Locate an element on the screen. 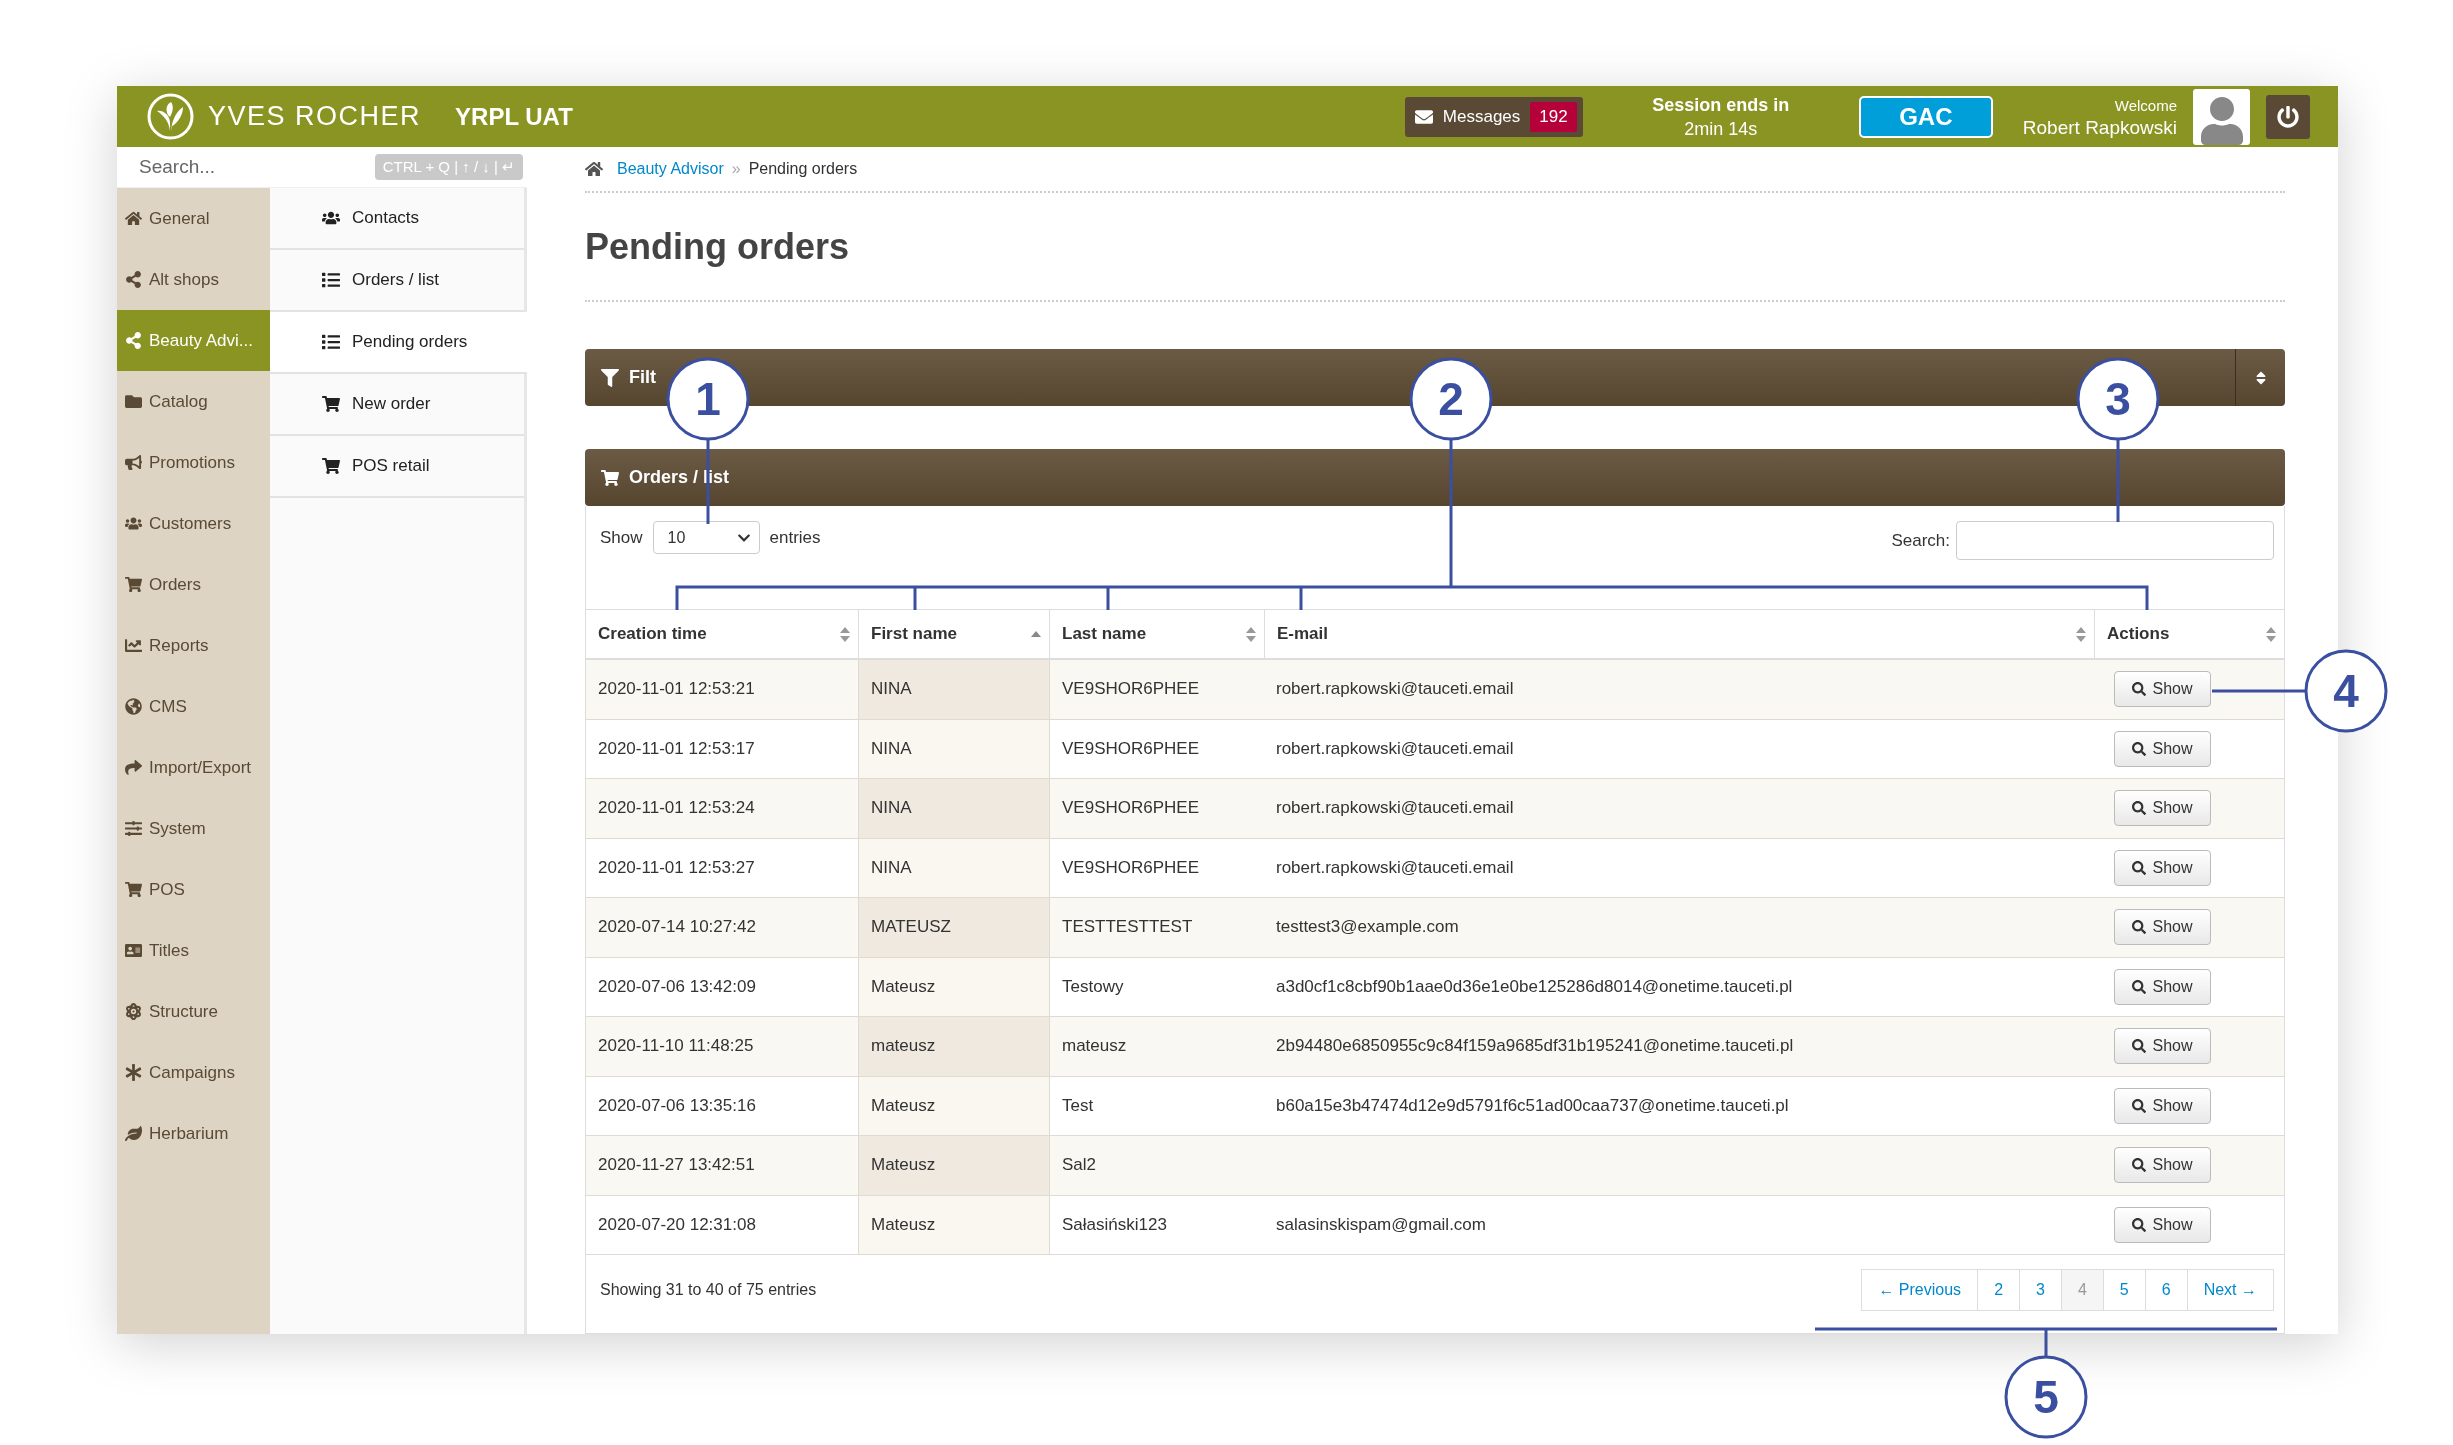  menu-item: Structure is located at coordinates (193, 1011).